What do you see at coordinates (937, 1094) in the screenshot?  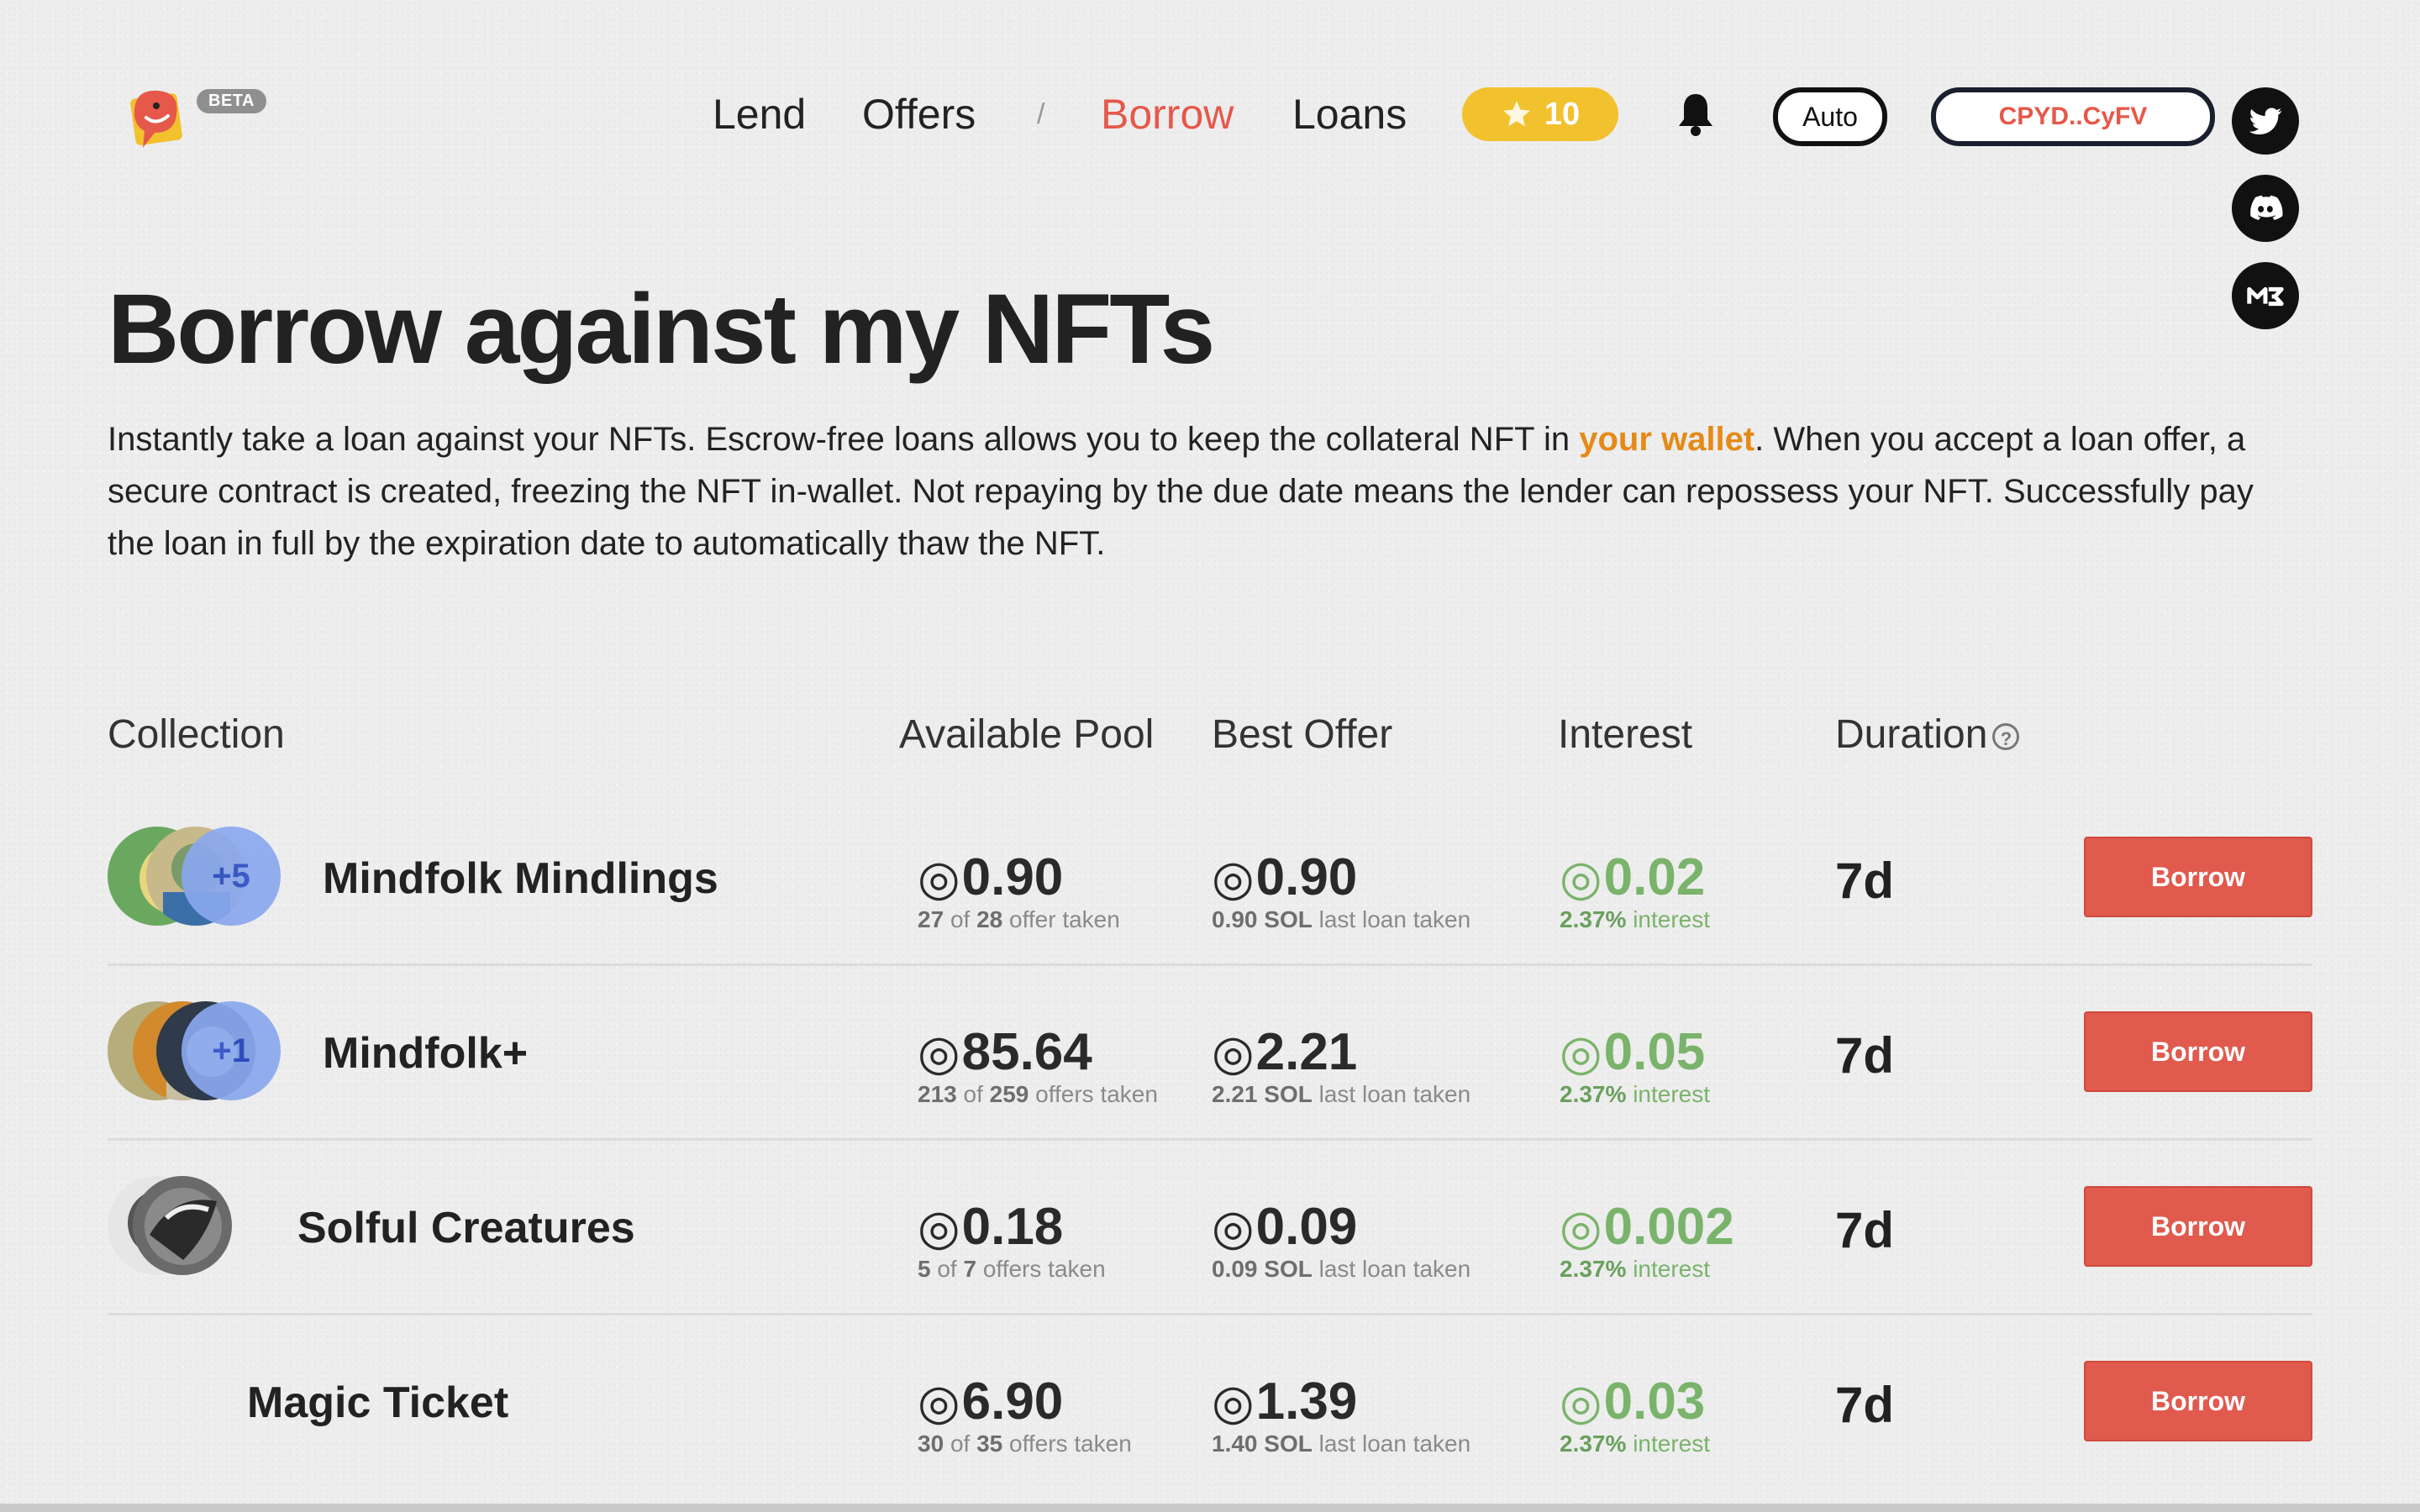 I see `pool-taken: 213` at bounding box center [937, 1094].